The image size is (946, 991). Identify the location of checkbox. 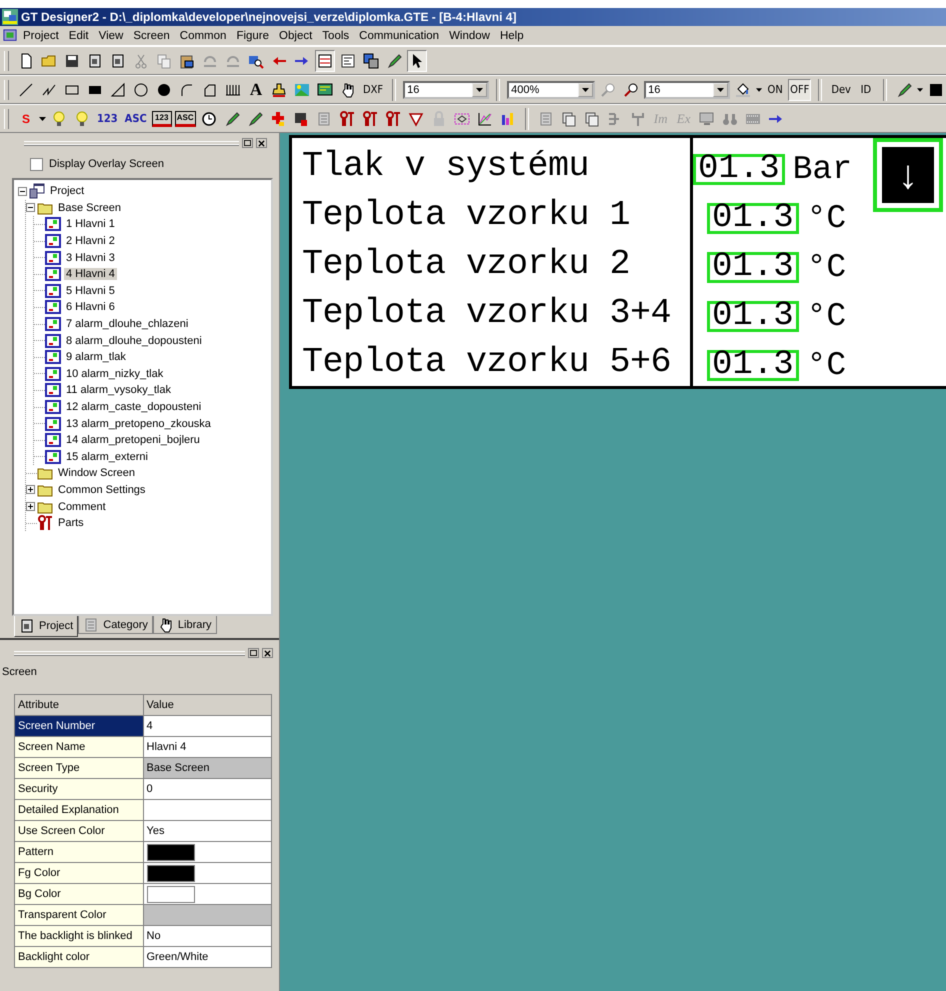
(36, 164).